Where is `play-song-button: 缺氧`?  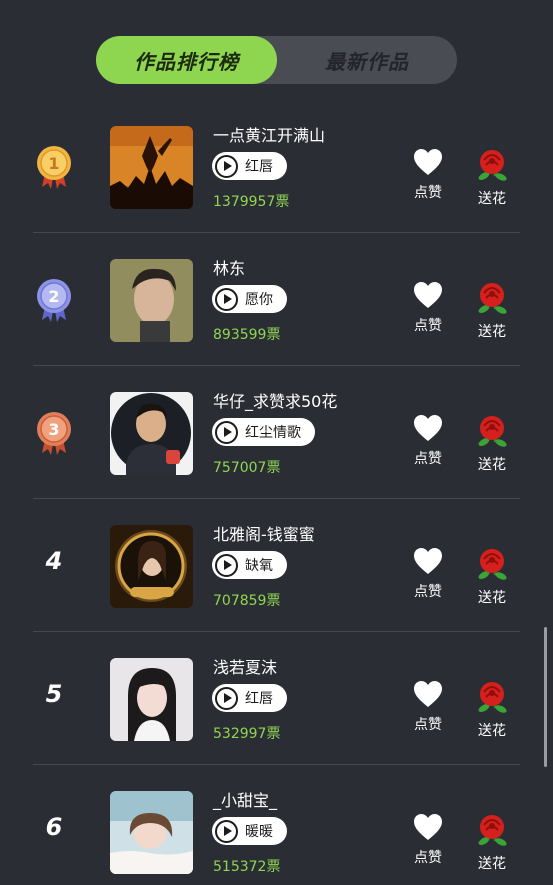 play-song-button: 缺氧 is located at coordinates (249, 565).